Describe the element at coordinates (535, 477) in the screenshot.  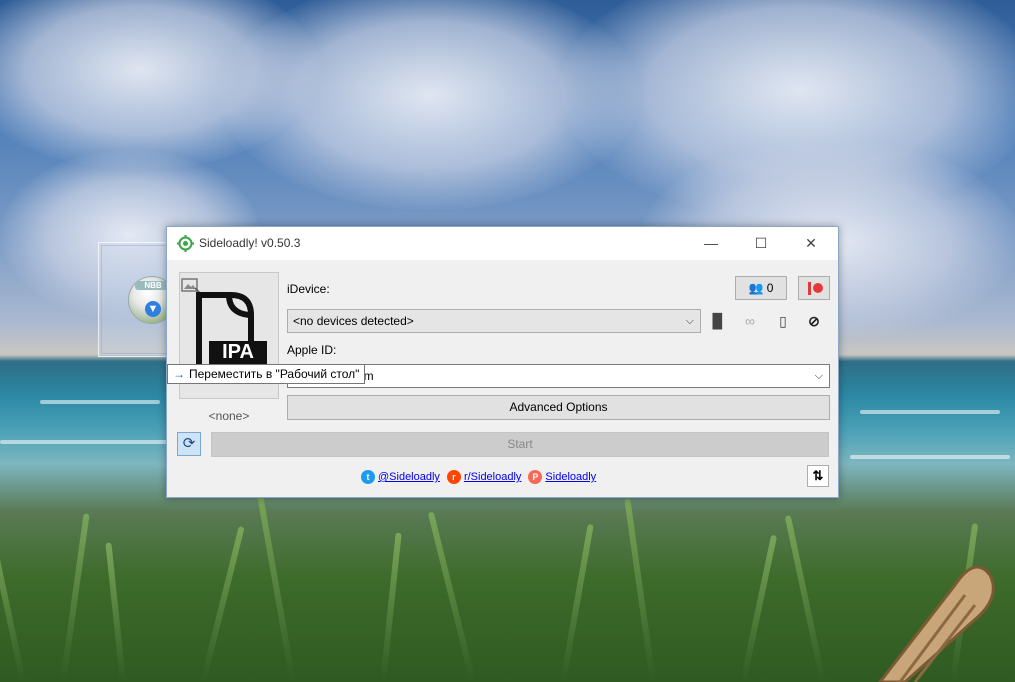
I see `patreon-icon: P` at that location.